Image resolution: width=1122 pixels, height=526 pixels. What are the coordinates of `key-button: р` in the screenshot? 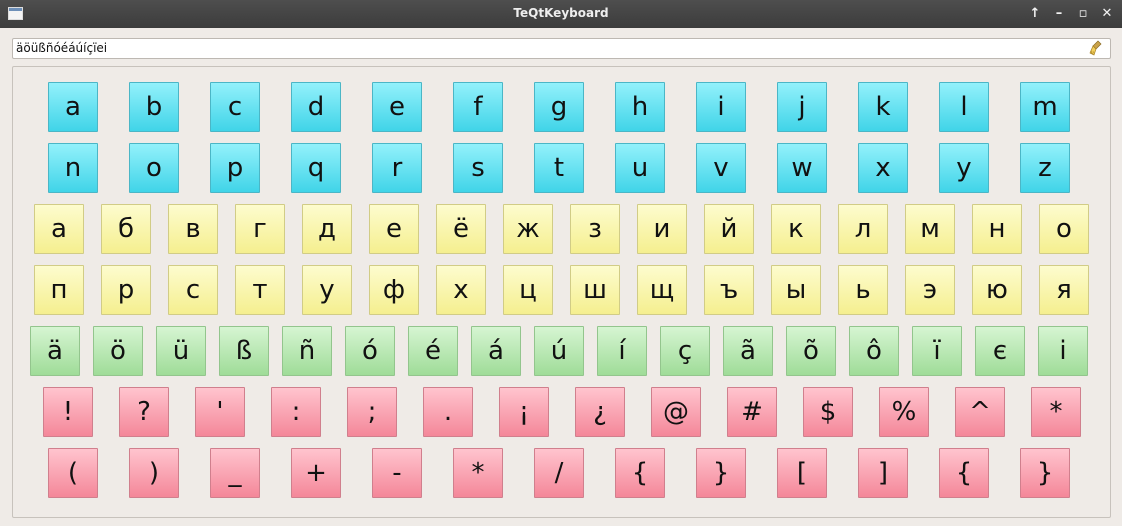 It's located at (126, 290).